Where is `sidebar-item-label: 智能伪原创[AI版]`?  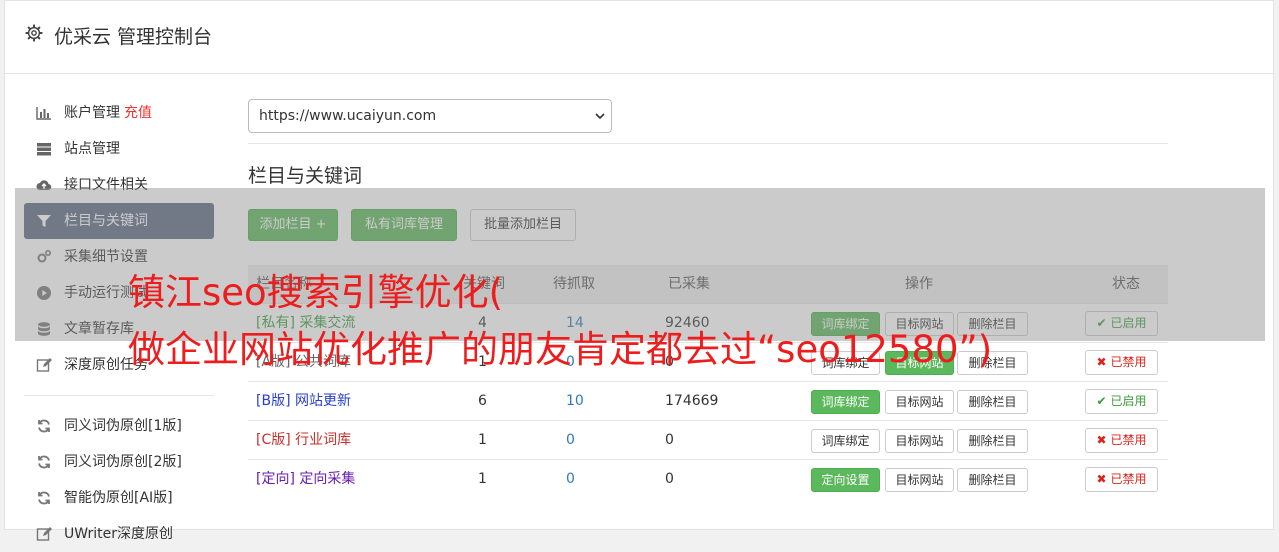
sidebar-item-label: 智能伪原创[AI版] is located at coordinates (118, 498).